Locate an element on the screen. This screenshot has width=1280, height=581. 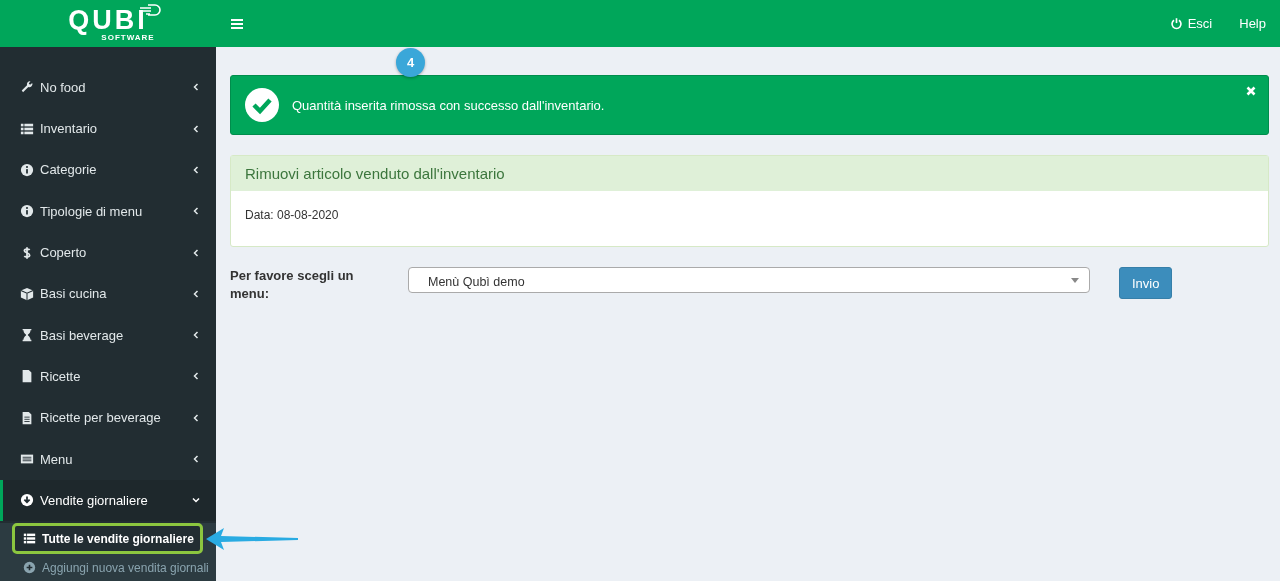
menu-icon is located at coordinates (237, 23).